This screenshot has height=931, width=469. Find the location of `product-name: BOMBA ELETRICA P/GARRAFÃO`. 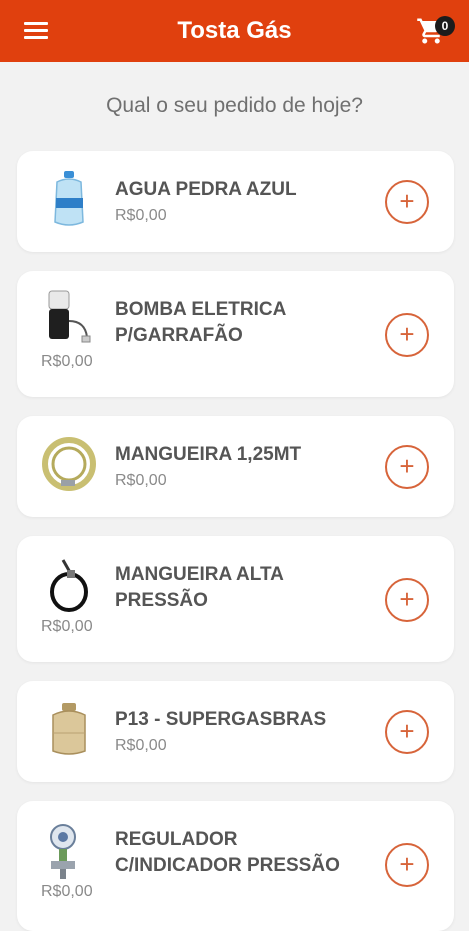

product-name: BOMBA ELETRICA P/GARRAFÃO is located at coordinates (200, 322).